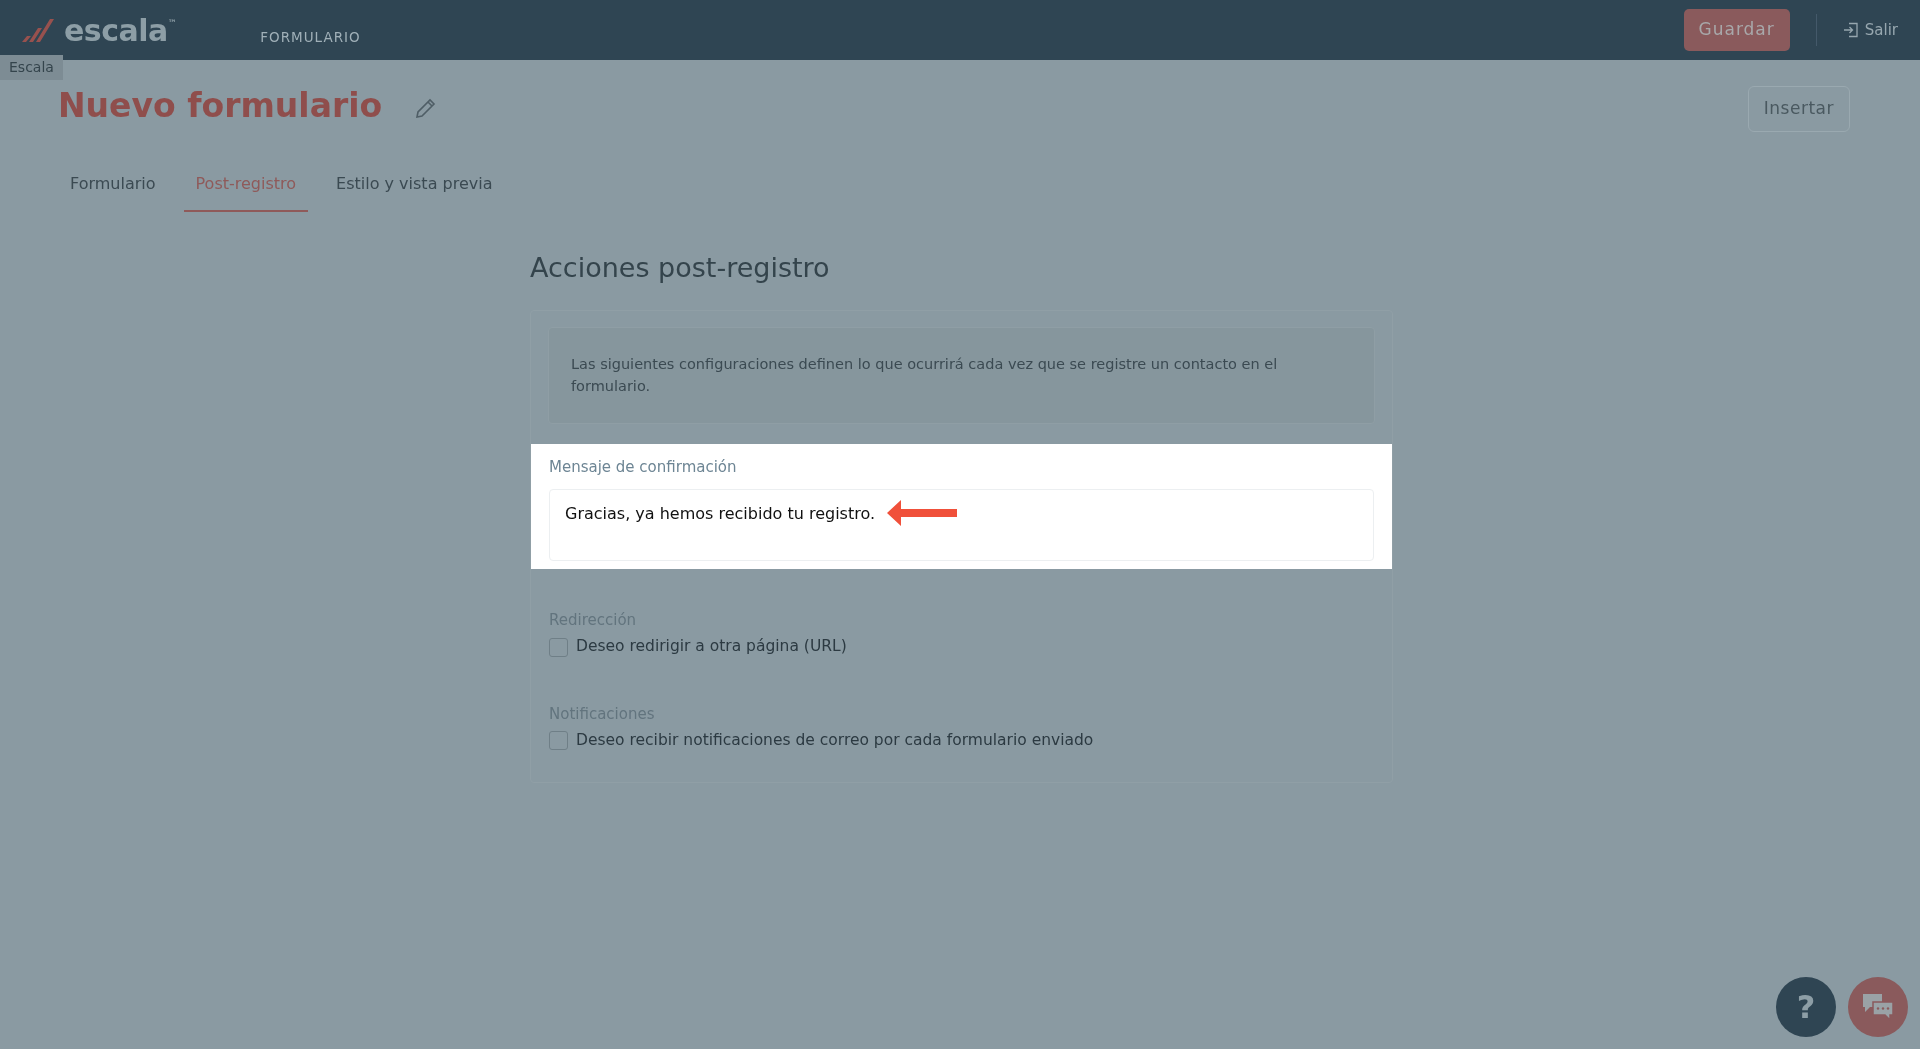  What do you see at coordinates (835, 741) in the screenshot?
I see `checkbox-label: Deseo recibir notificaciones de correo por cada formulario enviado` at bounding box center [835, 741].